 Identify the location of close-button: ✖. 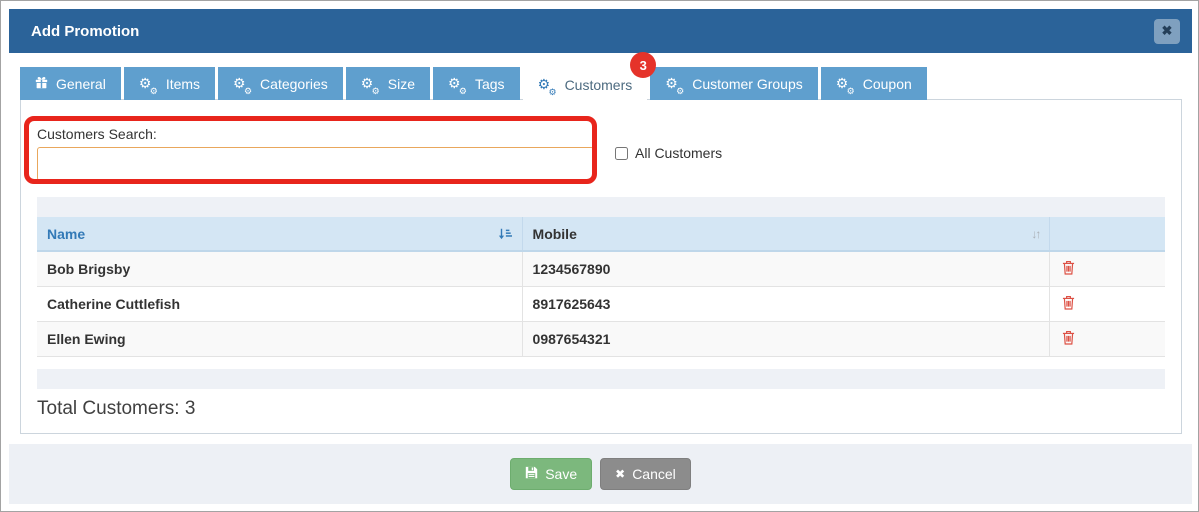
(1167, 31).